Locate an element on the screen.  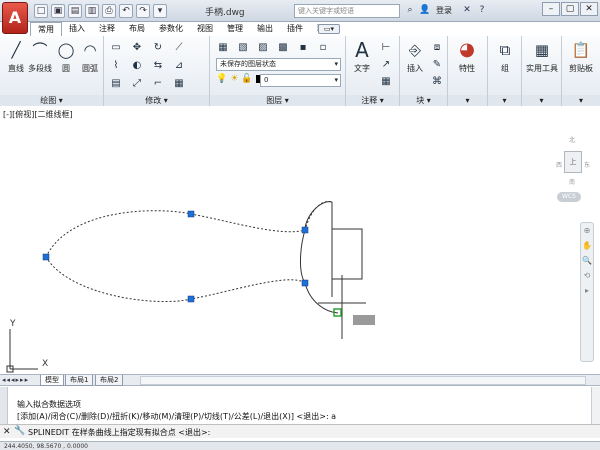
qat-undo-icon: ↶ is located at coordinates (126, 11).